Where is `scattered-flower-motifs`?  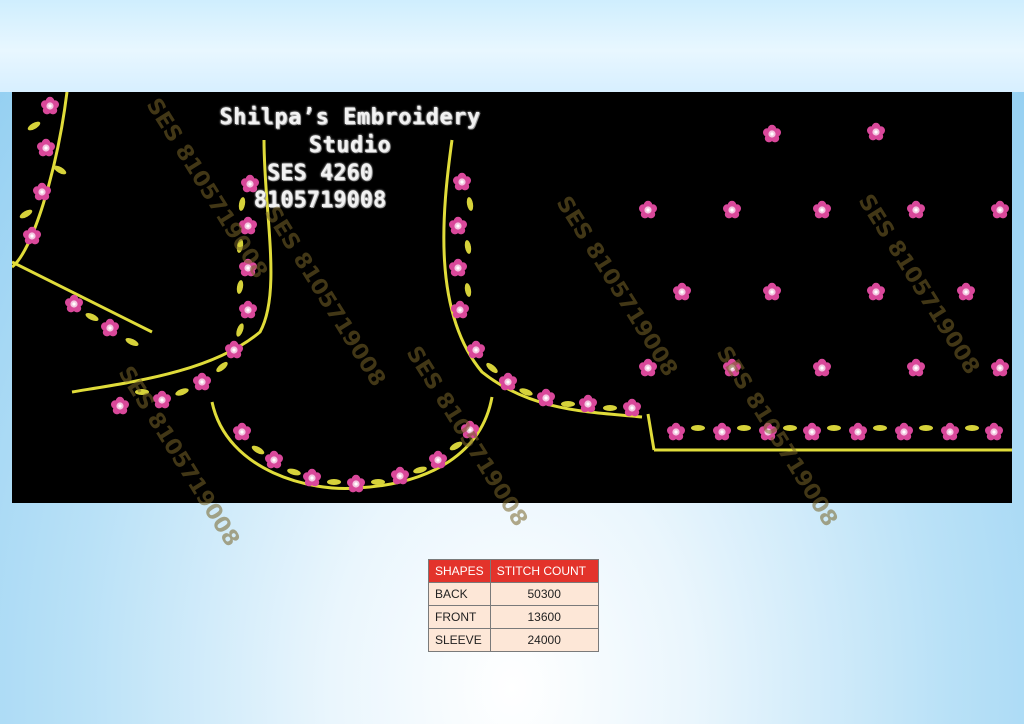
scattered-flower-motifs is located at coordinates (824, 249).